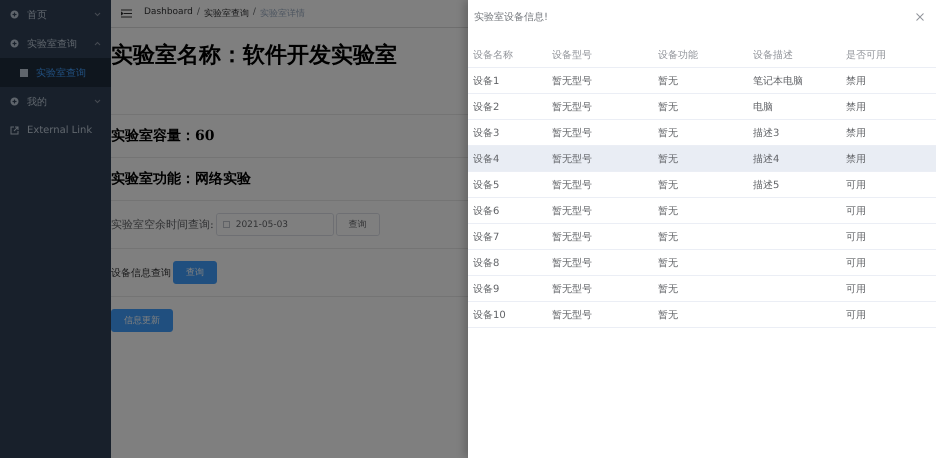 This screenshot has width=936, height=458. What do you see at coordinates (920, 17) in the screenshot?
I see `close-button` at bounding box center [920, 17].